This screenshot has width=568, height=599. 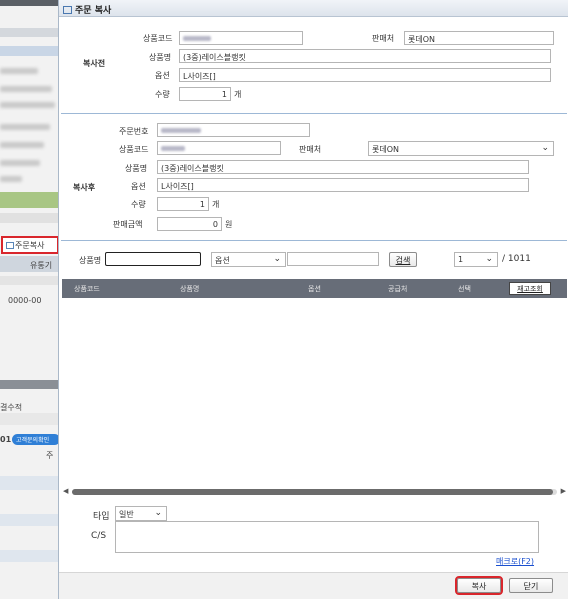 I want to click on before-option-label: 옵션, so click(x=162, y=75).